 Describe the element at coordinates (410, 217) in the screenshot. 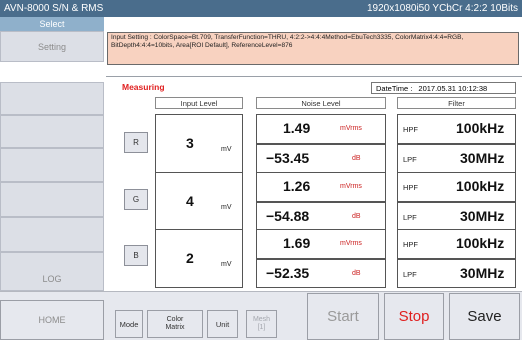

I see `lpf-label-g: LPF` at that location.